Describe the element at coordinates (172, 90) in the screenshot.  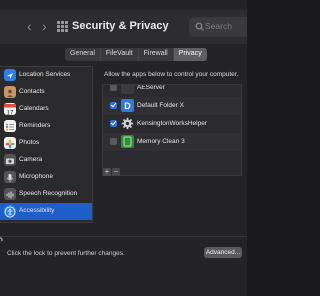
I see `list-item: AEServer` at that location.